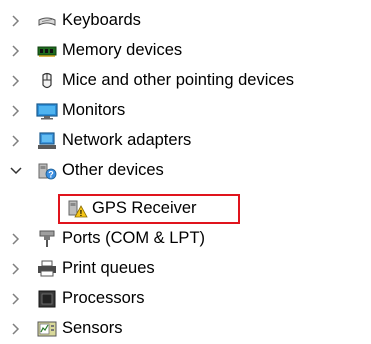 The image size is (371, 344). Describe the element at coordinates (46, 239) in the screenshot. I see `port-connector-icon` at that location.